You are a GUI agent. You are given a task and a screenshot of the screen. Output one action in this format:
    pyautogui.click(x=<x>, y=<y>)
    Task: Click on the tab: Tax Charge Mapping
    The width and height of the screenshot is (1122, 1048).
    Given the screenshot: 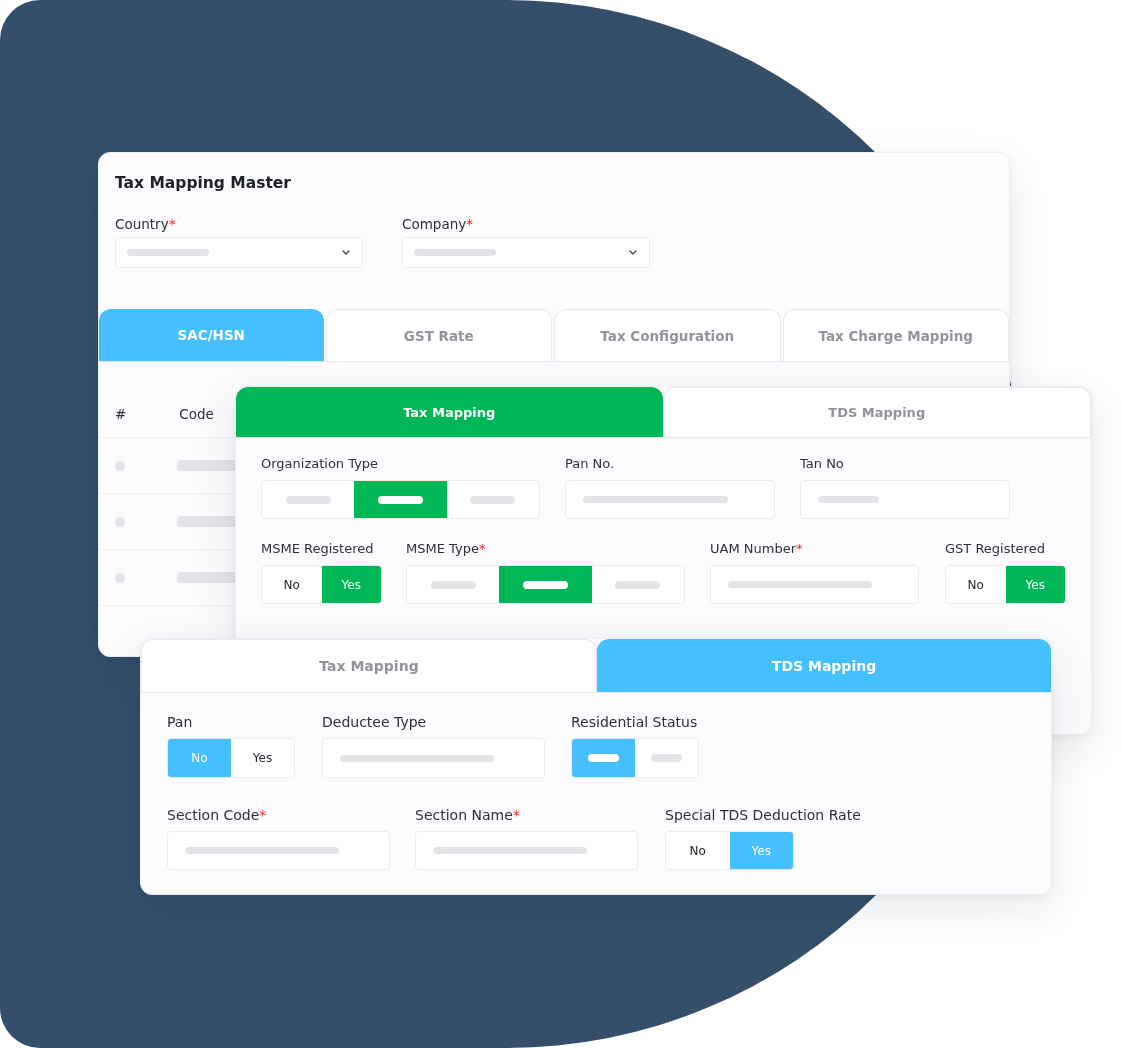 What is the action you would take?
    pyautogui.click(x=895, y=335)
    